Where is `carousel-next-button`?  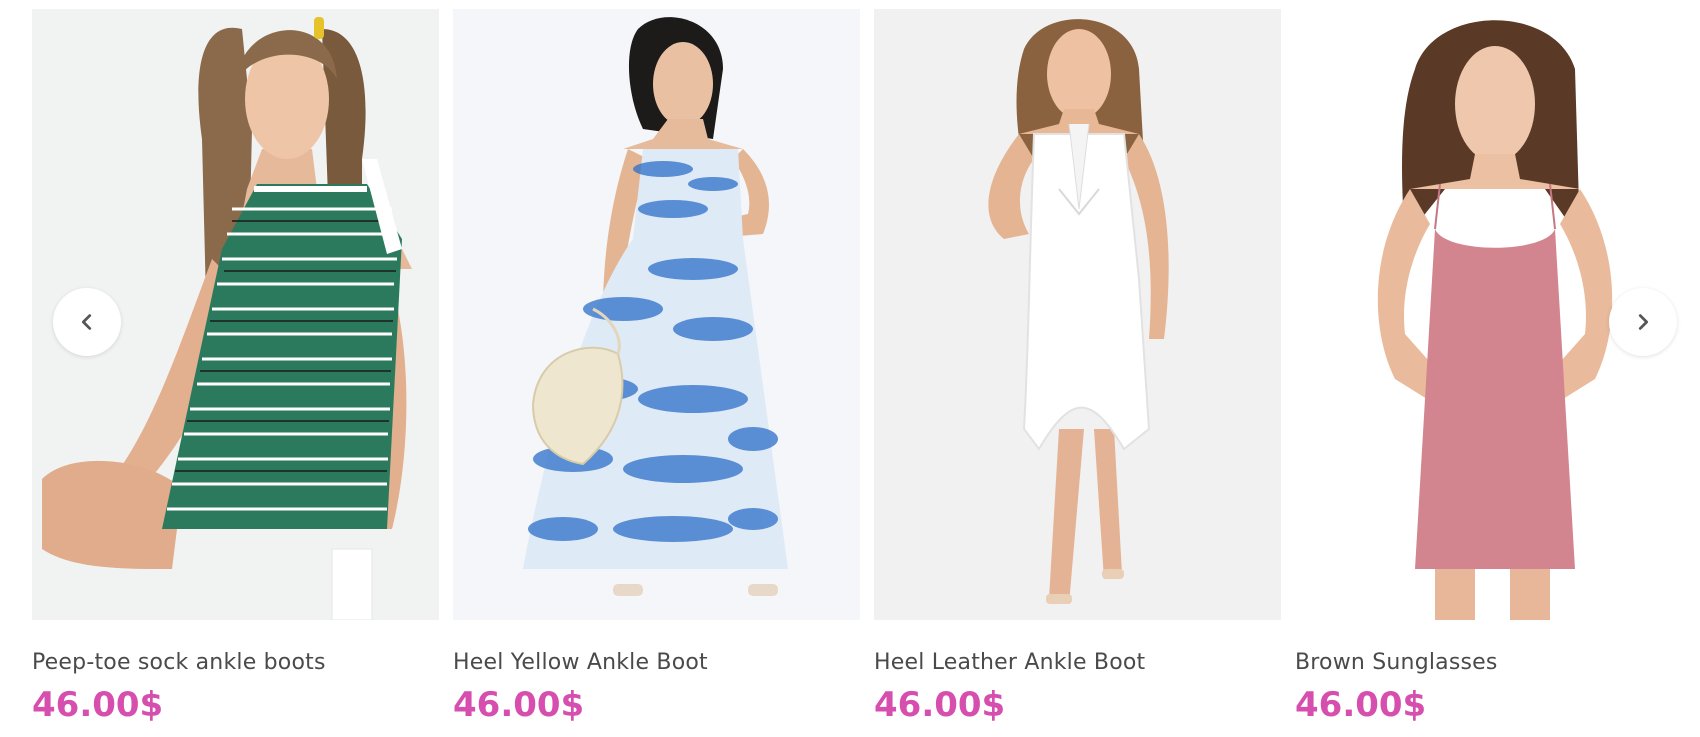 carousel-next-button is located at coordinates (1643, 322).